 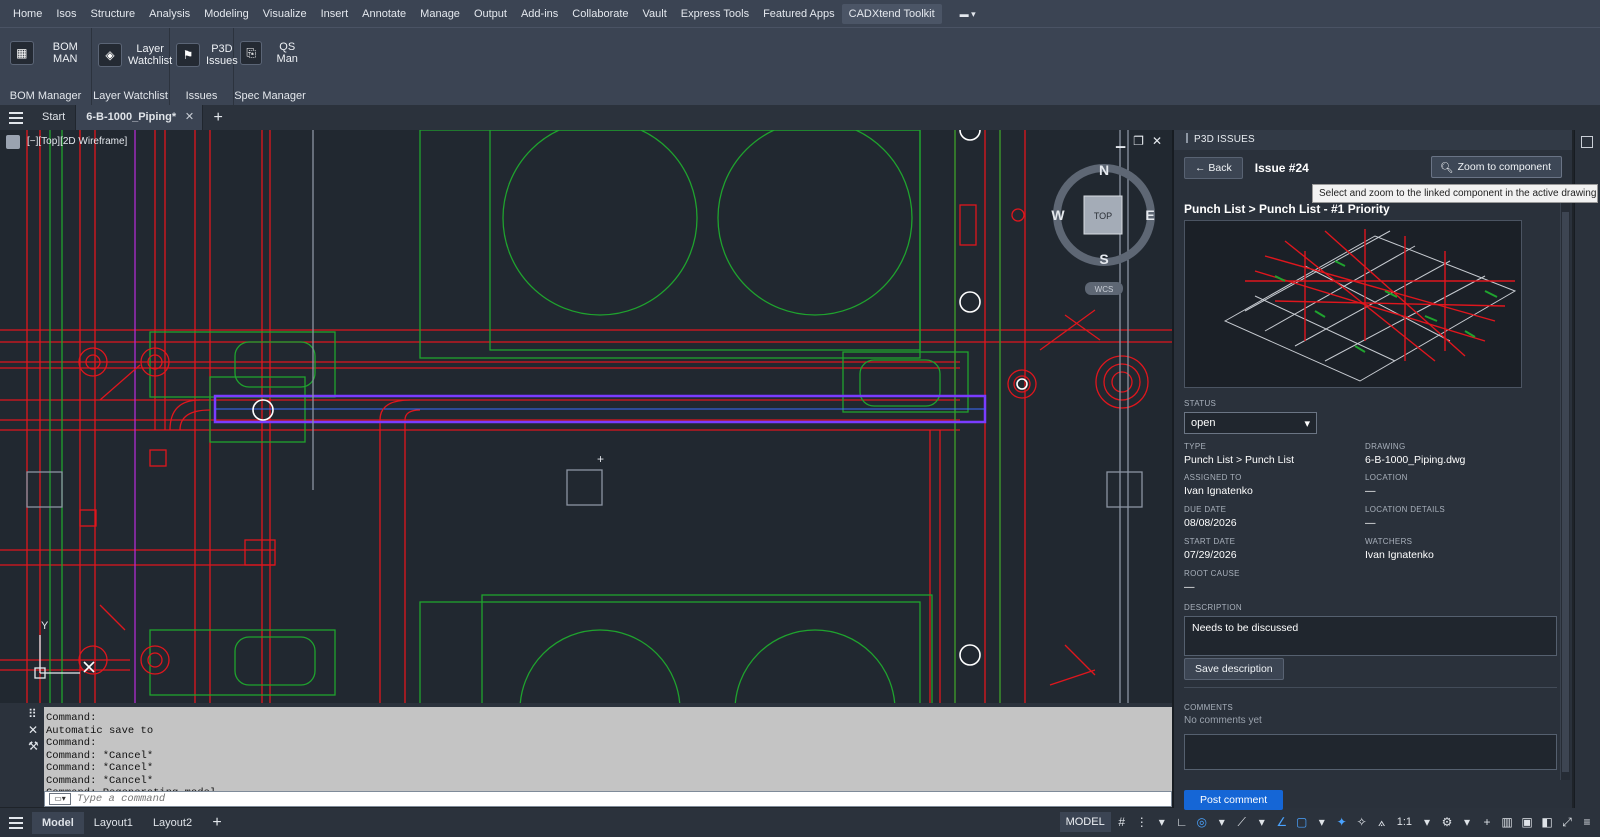 What do you see at coordinates (273, 53) in the screenshot?
I see `qs-man-button: ⎘ QS Man` at bounding box center [273, 53].